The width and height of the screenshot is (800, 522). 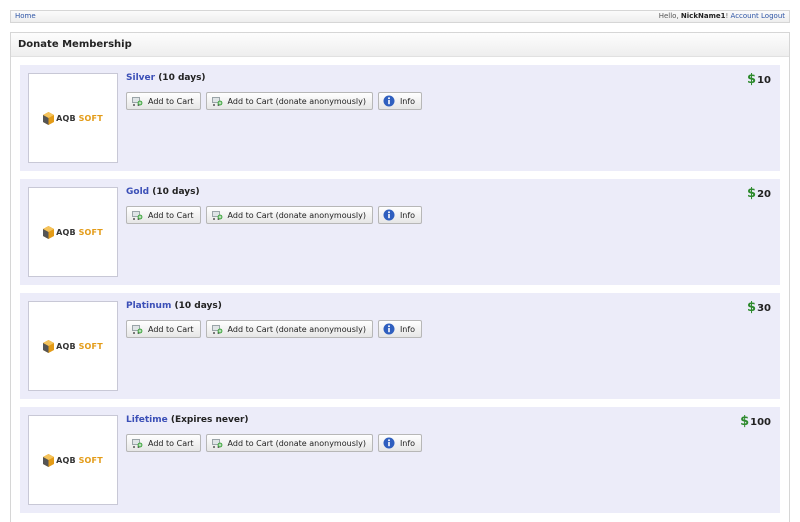 What do you see at coordinates (400, 16) in the screenshot?
I see `top-navigation-bar: Home Hello, NickName1! Account Logout` at bounding box center [400, 16].